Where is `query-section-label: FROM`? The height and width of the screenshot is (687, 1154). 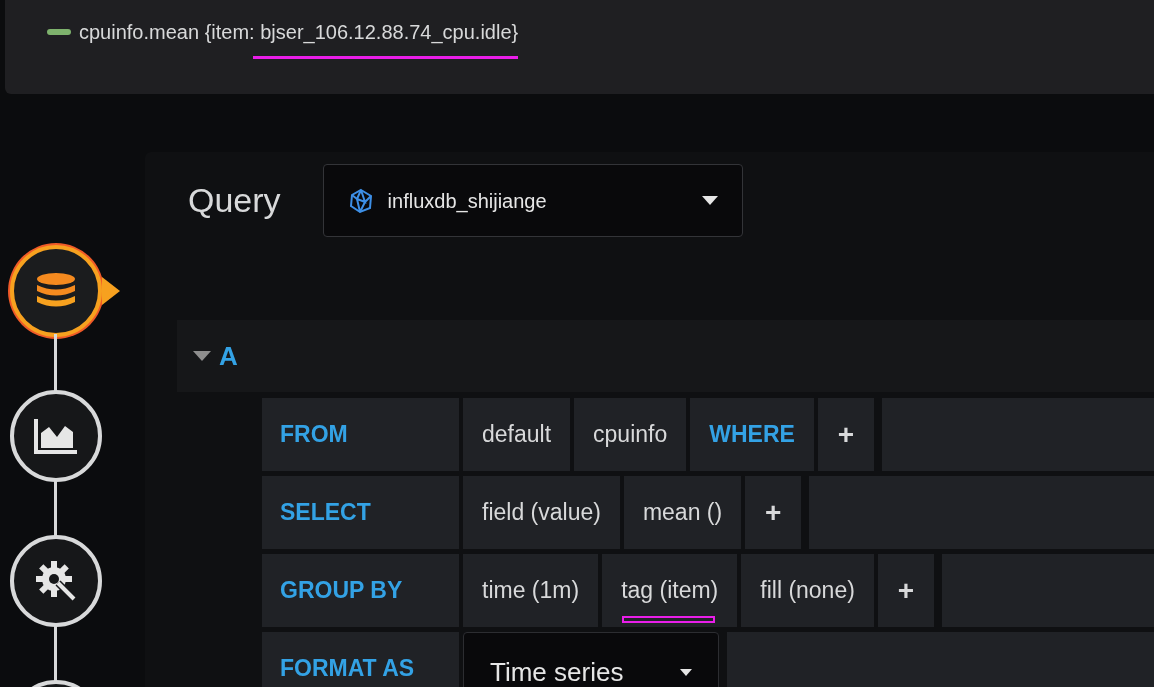
query-section-label: FROM is located at coordinates (360, 434).